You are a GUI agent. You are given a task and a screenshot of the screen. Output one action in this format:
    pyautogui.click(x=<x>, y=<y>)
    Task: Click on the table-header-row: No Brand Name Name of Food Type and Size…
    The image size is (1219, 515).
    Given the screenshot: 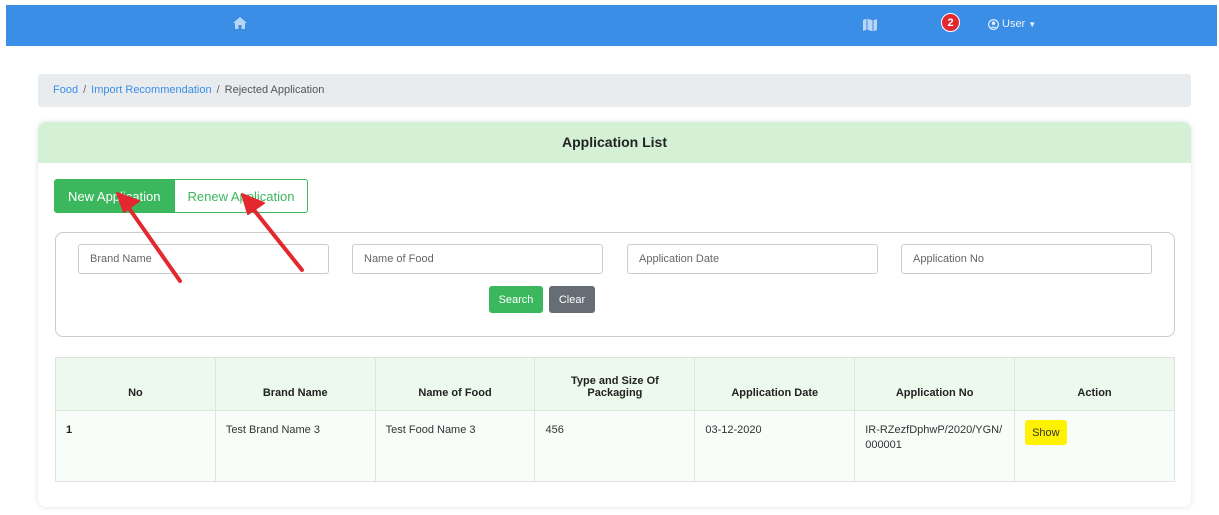 What is the action you would take?
    pyautogui.click(x=615, y=384)
    